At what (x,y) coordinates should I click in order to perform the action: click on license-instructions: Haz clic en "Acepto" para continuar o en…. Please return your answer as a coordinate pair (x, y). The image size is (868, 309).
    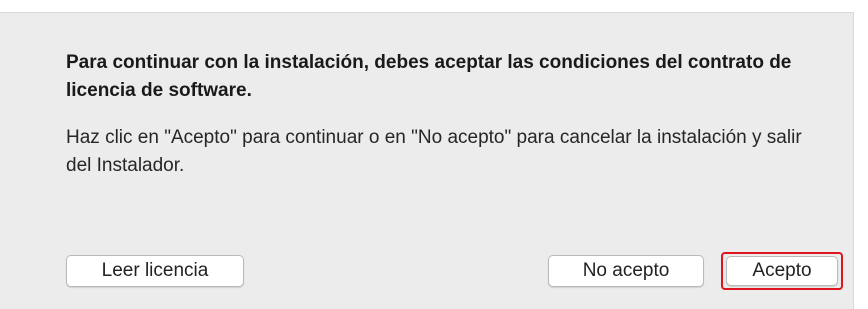
    Looking at the image, I should click on (434, 151).